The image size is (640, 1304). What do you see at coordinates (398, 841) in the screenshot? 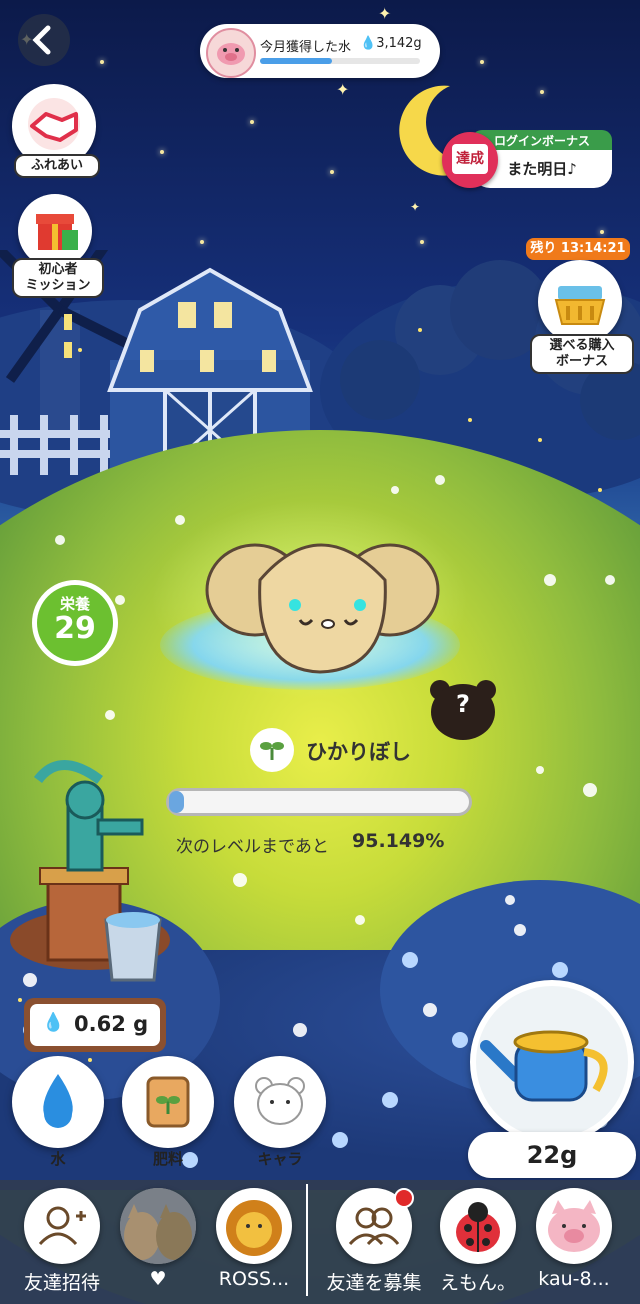
I see `next-level-value: 95.149%` at bounding box center [398, 841].